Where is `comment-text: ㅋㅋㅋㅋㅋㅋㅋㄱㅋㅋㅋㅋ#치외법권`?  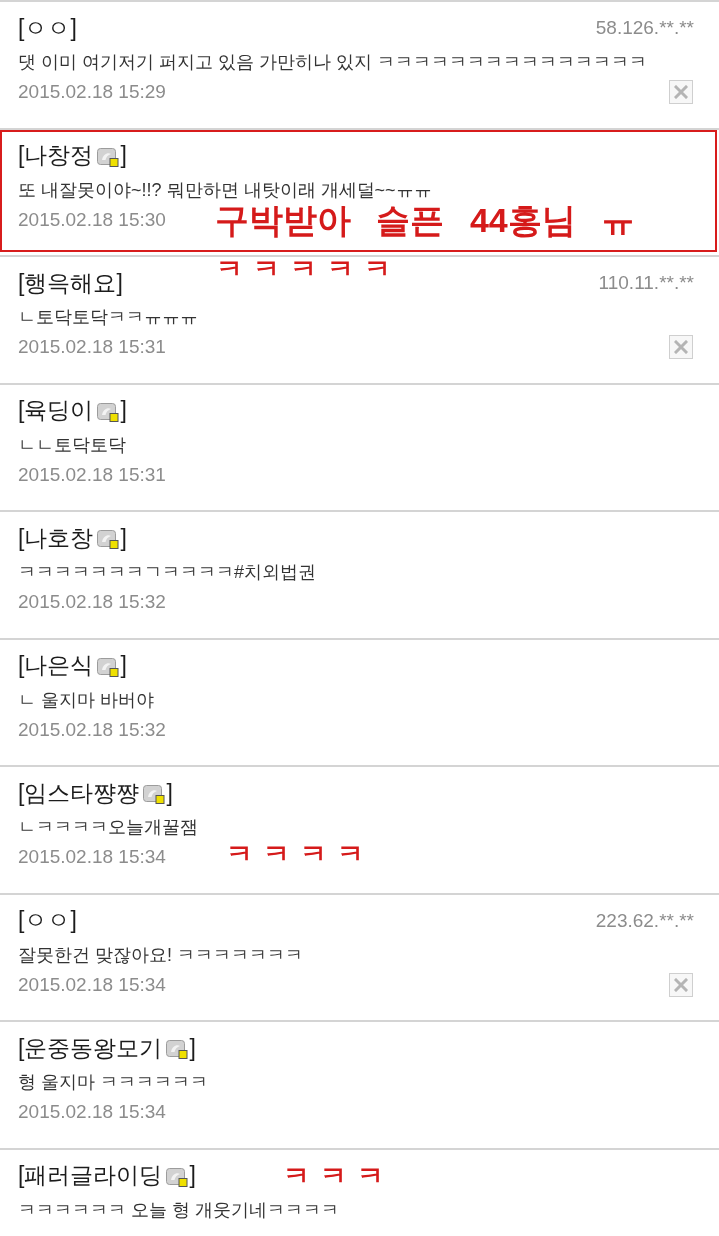 comment-text: ㅋㅋㅋㅋㅋㅋㅋㄱㅋㅋㅋㅋ#치외법권 is located at coordinates (167, 572).